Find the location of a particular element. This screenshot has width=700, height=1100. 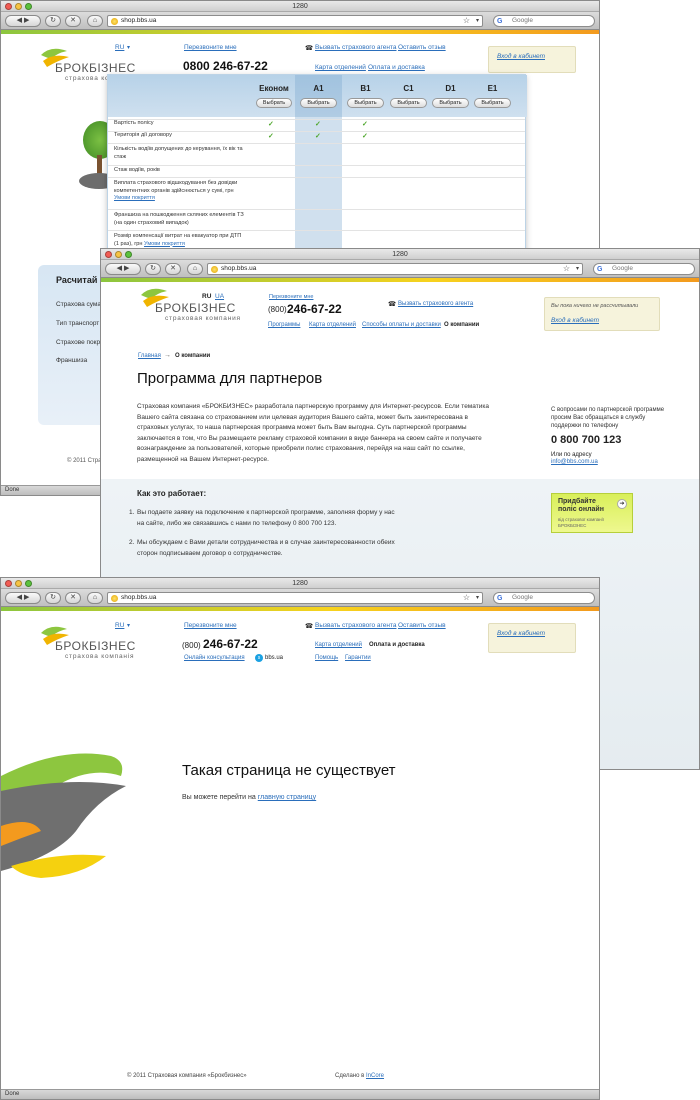

plan-name: A1 is located at coordinates (318, 88).